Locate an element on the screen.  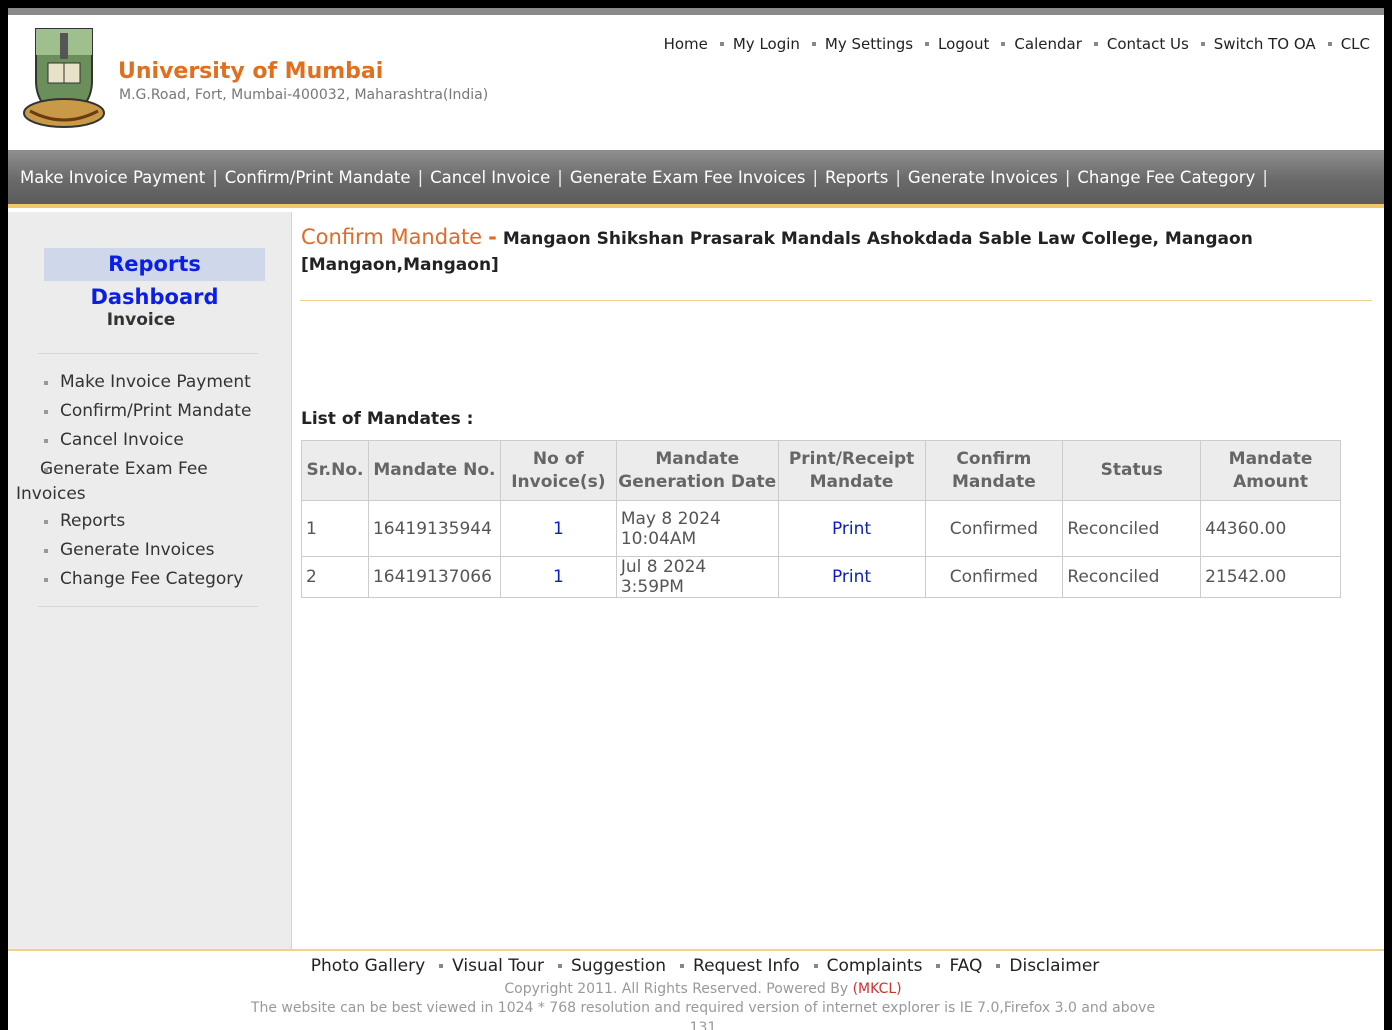
sidebar-item-generate-exam-fee-invoices: Generate Exam Fee Invoices is located at coordinates (143, 481).